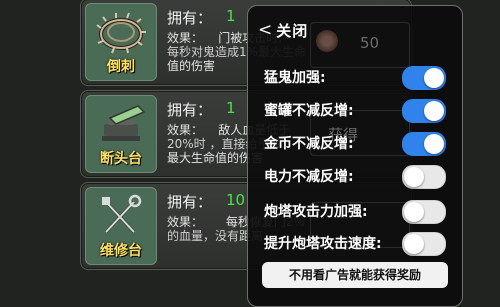 Image resolution: width=500 pixels, height=307 pixels. What do you see at coordinates (265, 30) in the screenshot?
I see `chevron-left-icon: <` at bounding box center [265, 30].